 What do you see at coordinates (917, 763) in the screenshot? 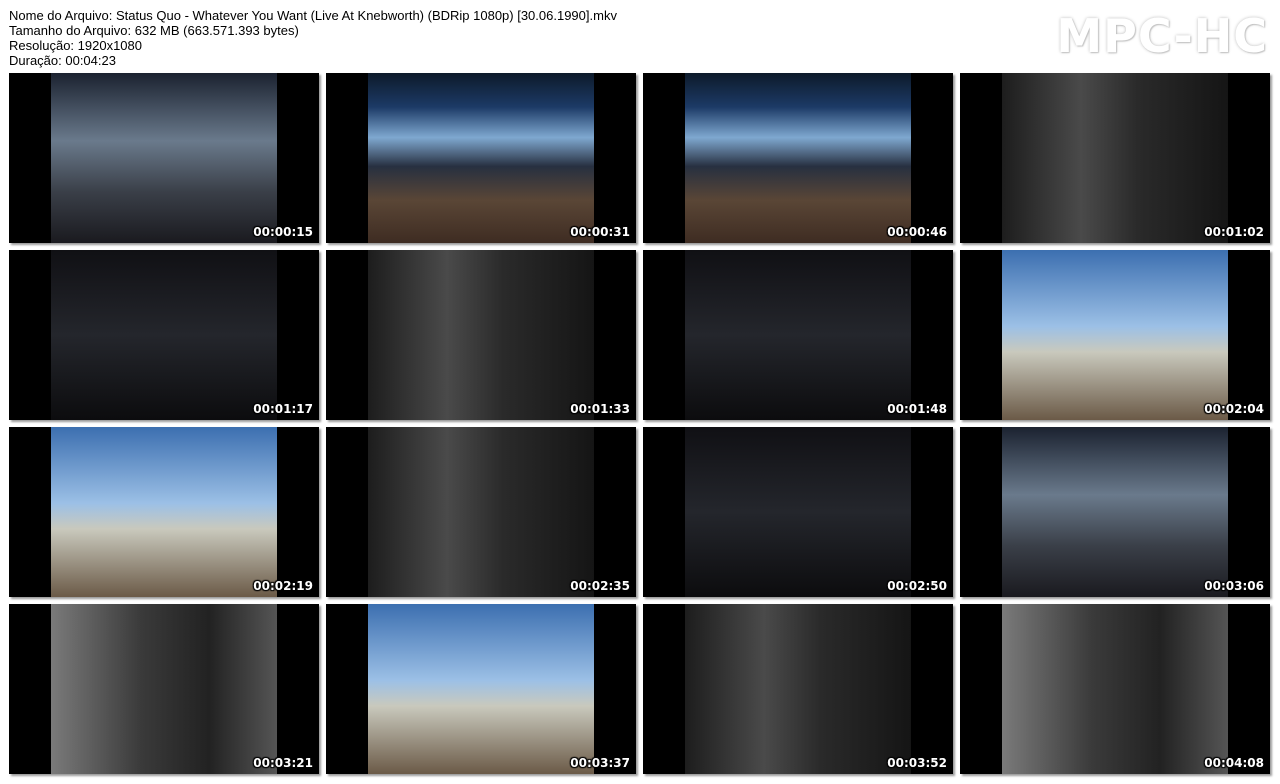
I see `timestamp: 00:03:52` at bounding box center [917, 763].